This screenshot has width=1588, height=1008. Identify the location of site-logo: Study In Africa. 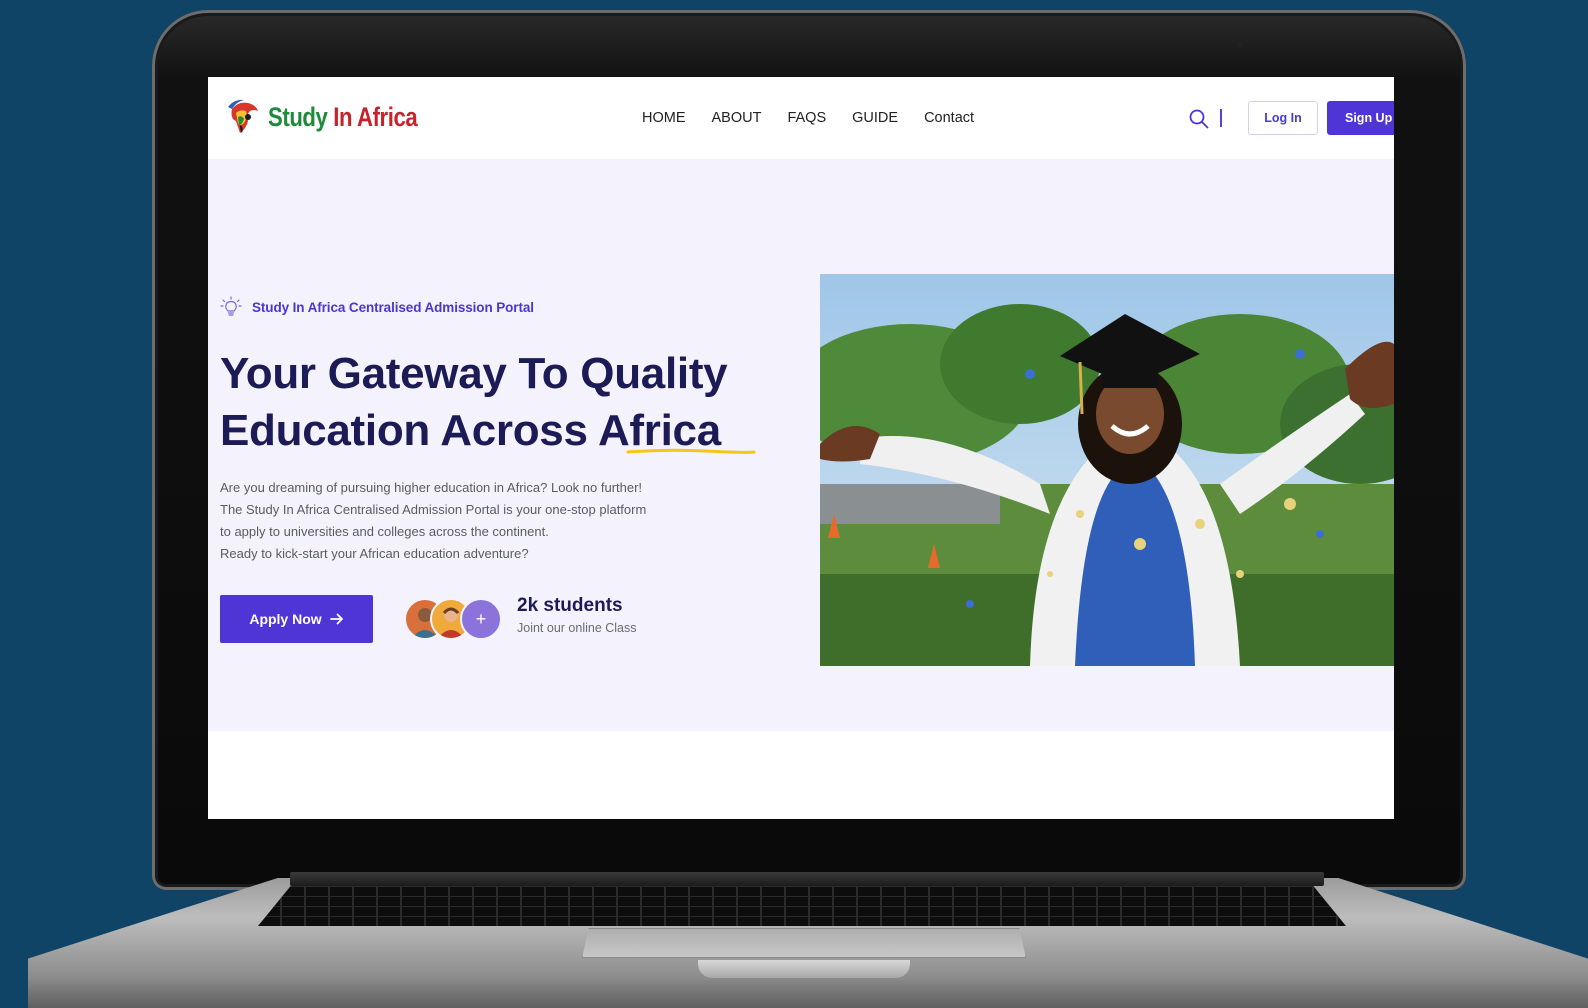
(337, 117).